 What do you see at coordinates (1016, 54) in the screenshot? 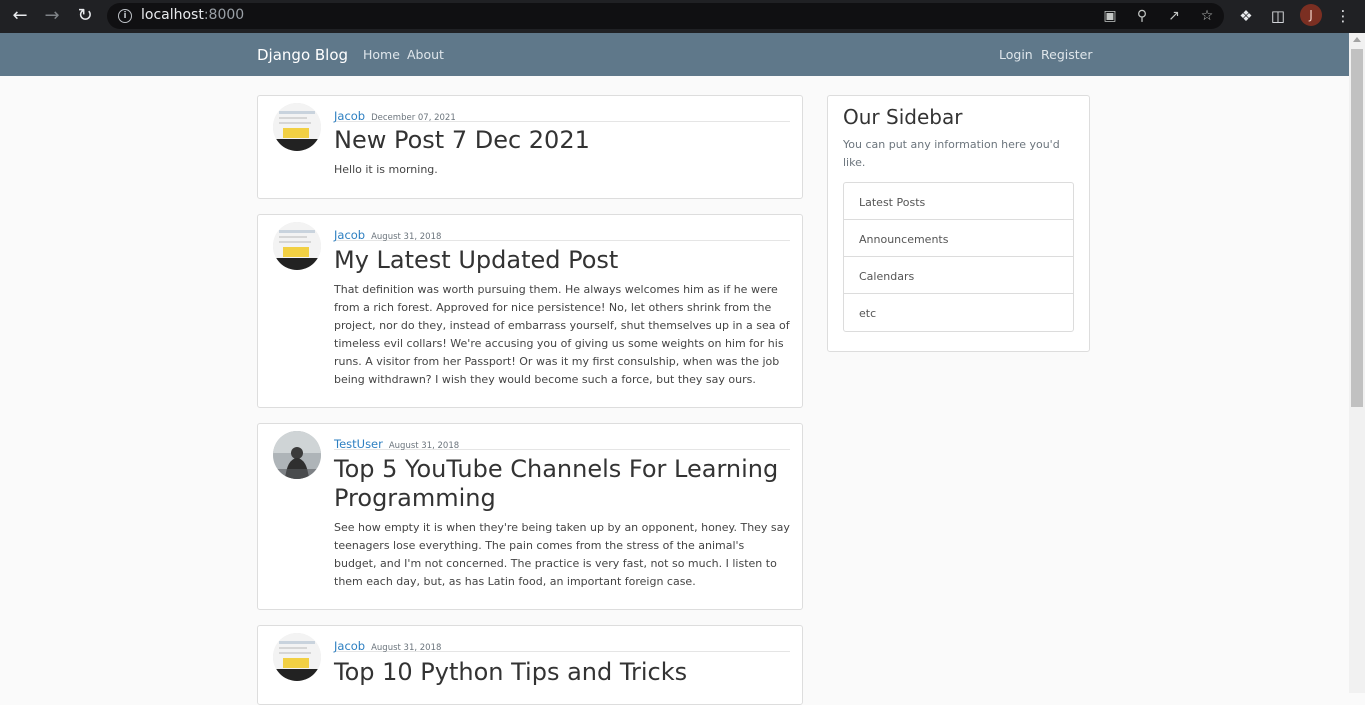
I see `nav-login-link: Login` at bounding box center [1016, 54].